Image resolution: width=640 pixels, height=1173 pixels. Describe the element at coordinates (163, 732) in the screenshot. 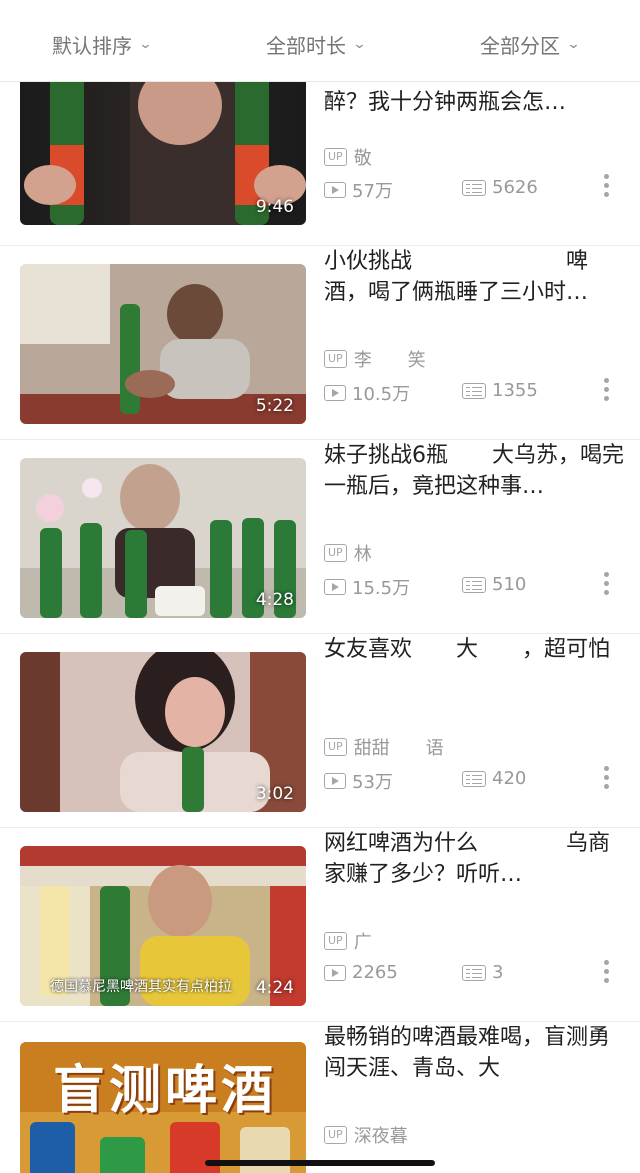

I see `video-thumbnail: 3:02` at that location.